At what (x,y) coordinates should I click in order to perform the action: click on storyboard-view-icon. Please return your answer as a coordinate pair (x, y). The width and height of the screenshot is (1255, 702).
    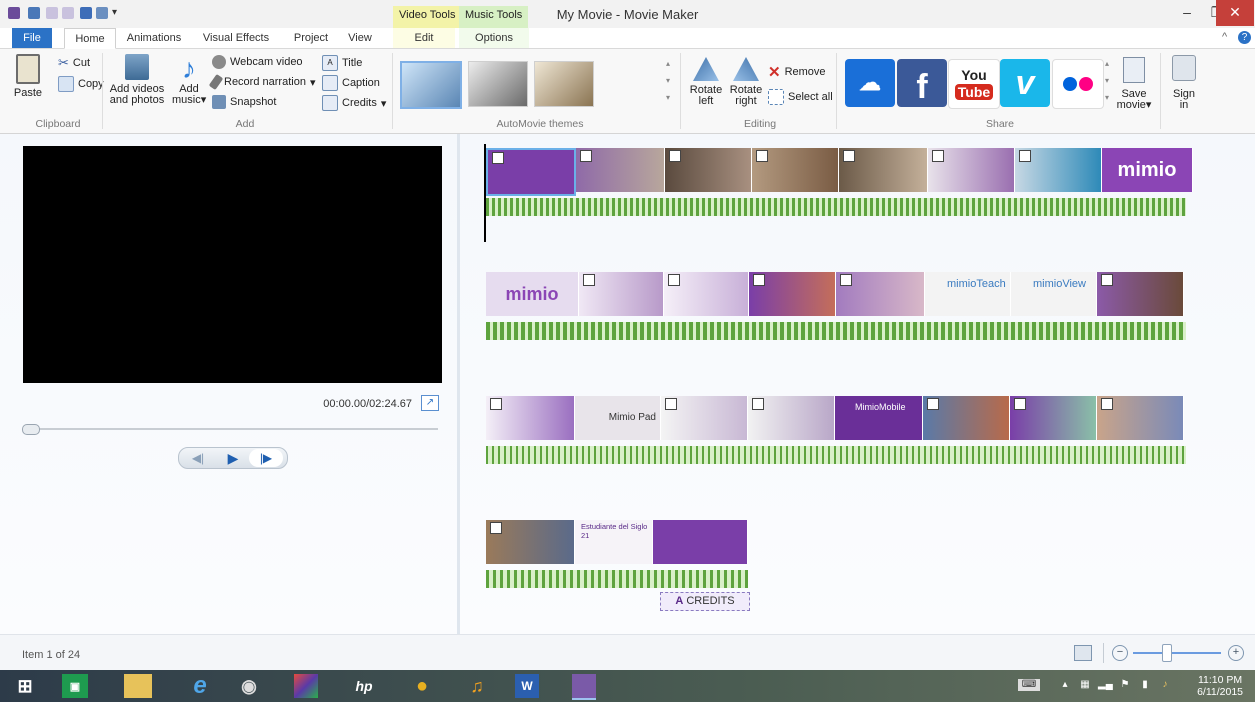
    Looking at the image, I should click on (1083, 653).